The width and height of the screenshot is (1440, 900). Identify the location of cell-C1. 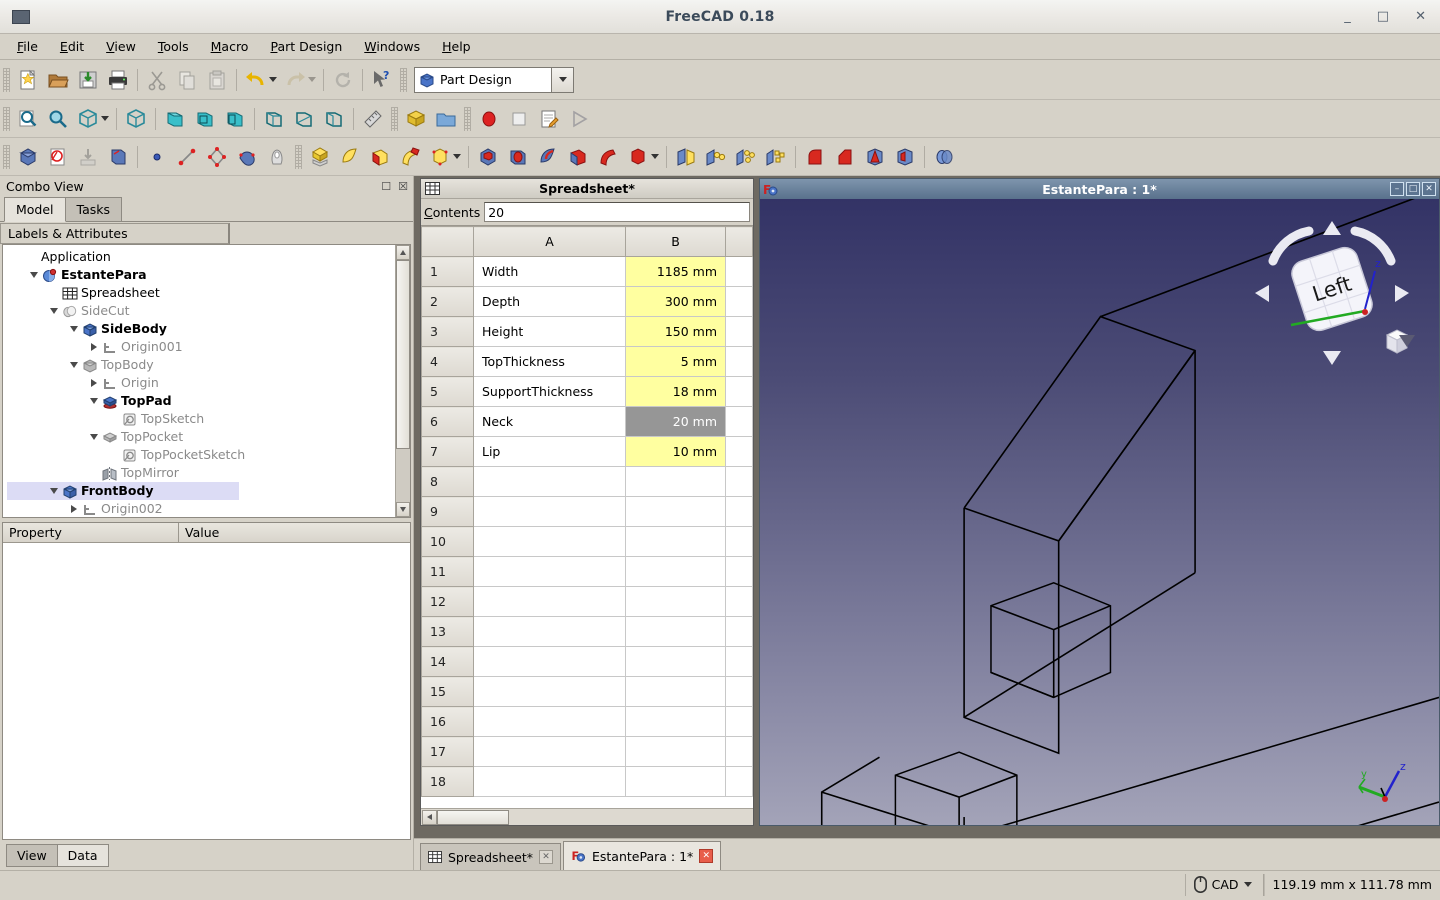
(739, 271).